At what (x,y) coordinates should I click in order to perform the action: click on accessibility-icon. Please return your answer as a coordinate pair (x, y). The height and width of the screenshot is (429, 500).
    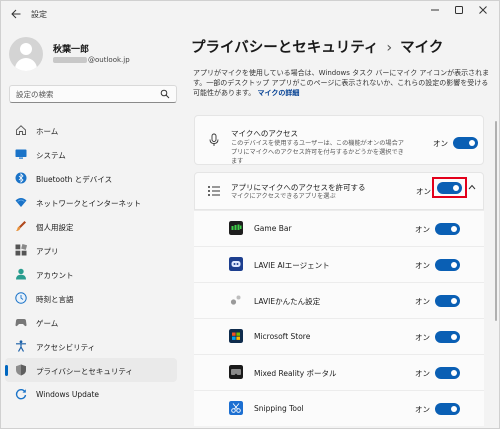
    Looking at the image, I should click on (21, 346).